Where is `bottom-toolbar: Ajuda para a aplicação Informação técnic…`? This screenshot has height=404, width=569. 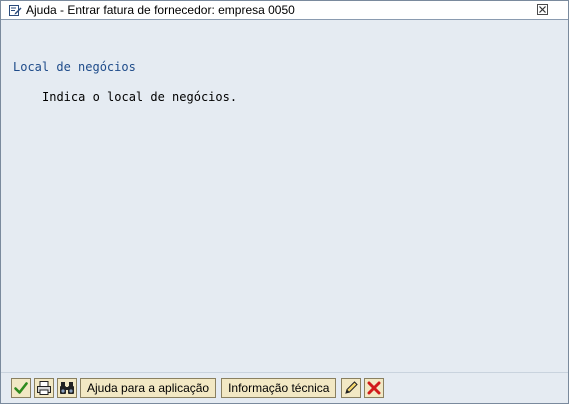
bottom-toolbar: Ajuda para a aplicação Informação técnic… is located at coordinates (284, 388).